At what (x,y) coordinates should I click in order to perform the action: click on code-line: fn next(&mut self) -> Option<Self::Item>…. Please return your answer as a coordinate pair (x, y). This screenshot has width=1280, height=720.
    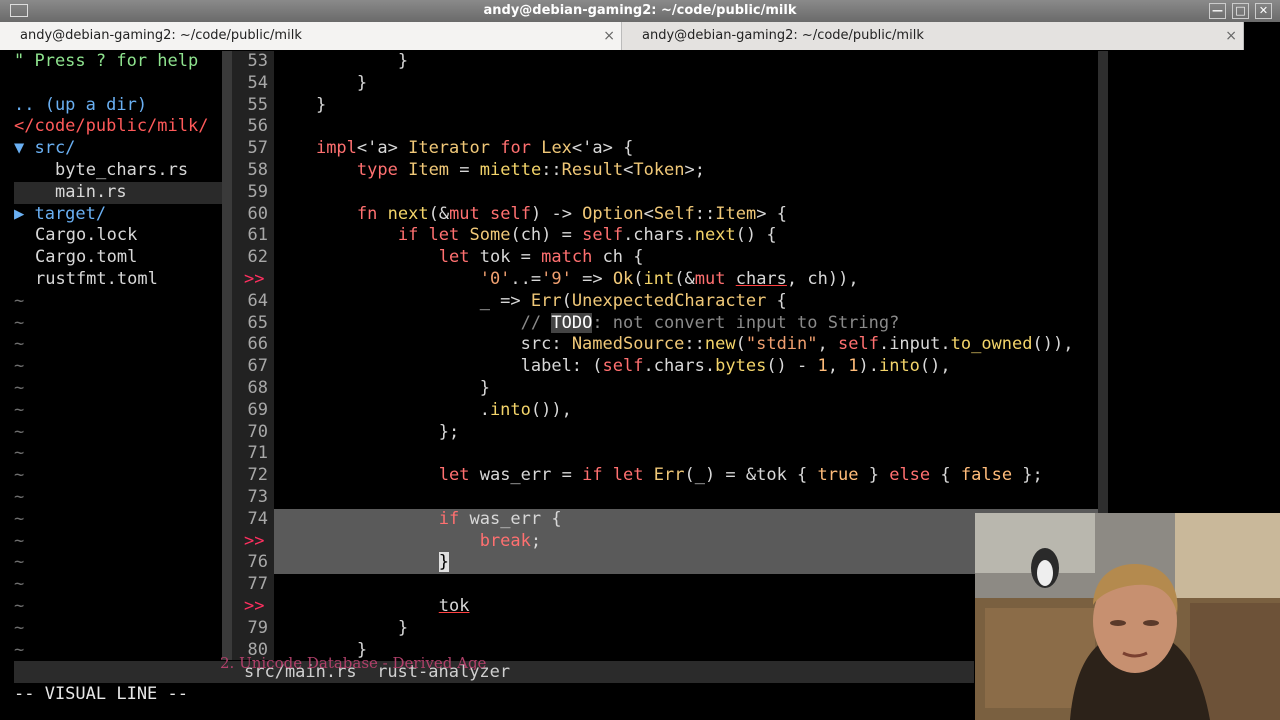
    Looking at the image, I should click on (571, 213).